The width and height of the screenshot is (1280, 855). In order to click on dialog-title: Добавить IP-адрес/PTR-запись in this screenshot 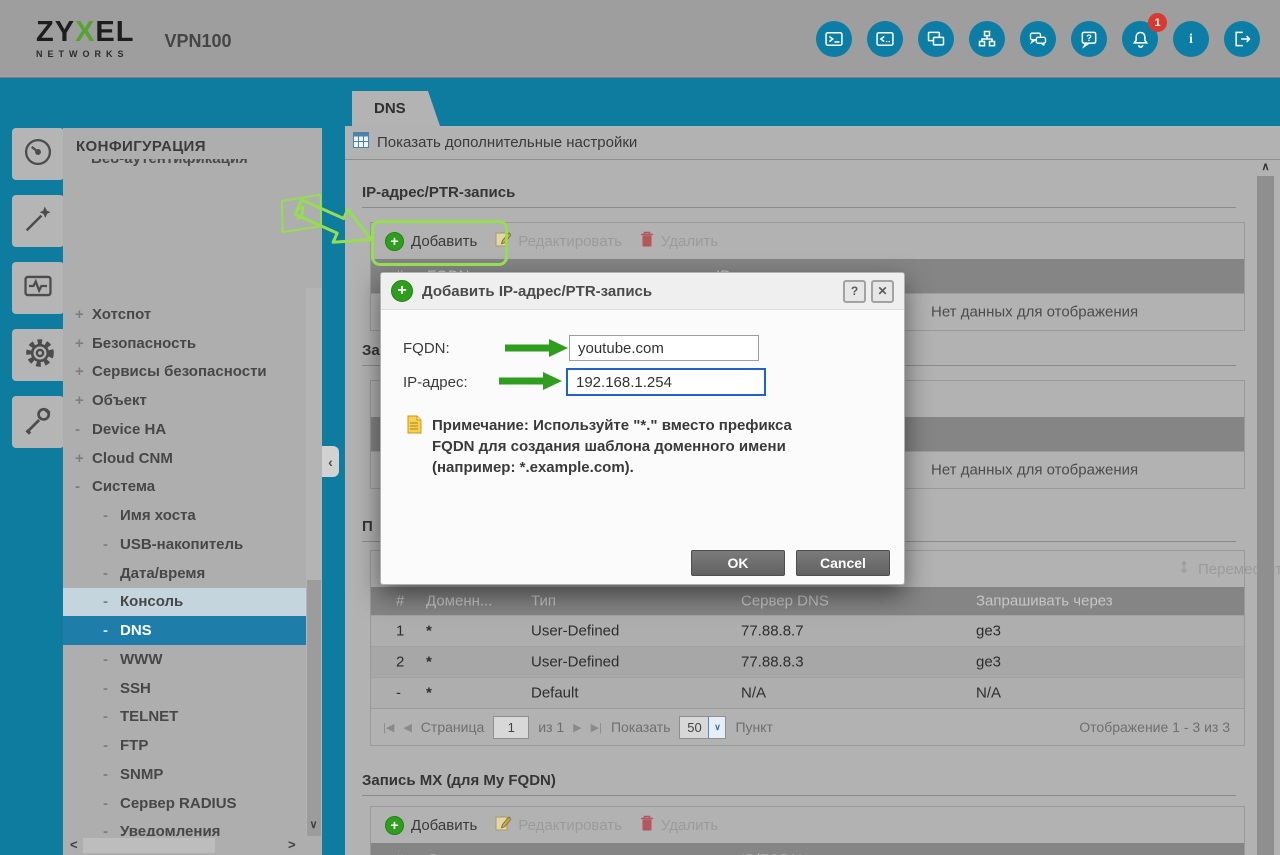, I will do `click(537, 291)`.